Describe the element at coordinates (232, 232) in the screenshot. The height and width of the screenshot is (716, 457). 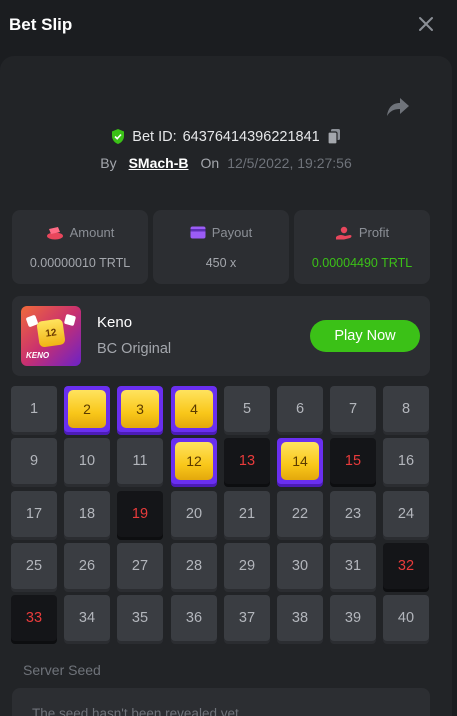
I see `stat-label: Payout` at that location.